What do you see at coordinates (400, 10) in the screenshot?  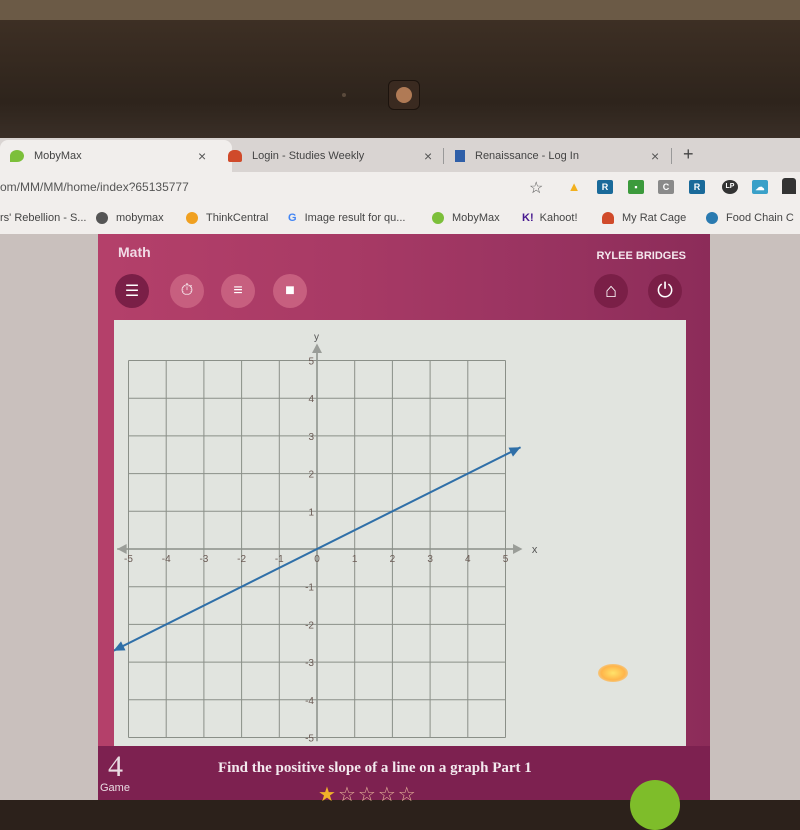 I see `bezel-top` at bounding box center [400, 10].